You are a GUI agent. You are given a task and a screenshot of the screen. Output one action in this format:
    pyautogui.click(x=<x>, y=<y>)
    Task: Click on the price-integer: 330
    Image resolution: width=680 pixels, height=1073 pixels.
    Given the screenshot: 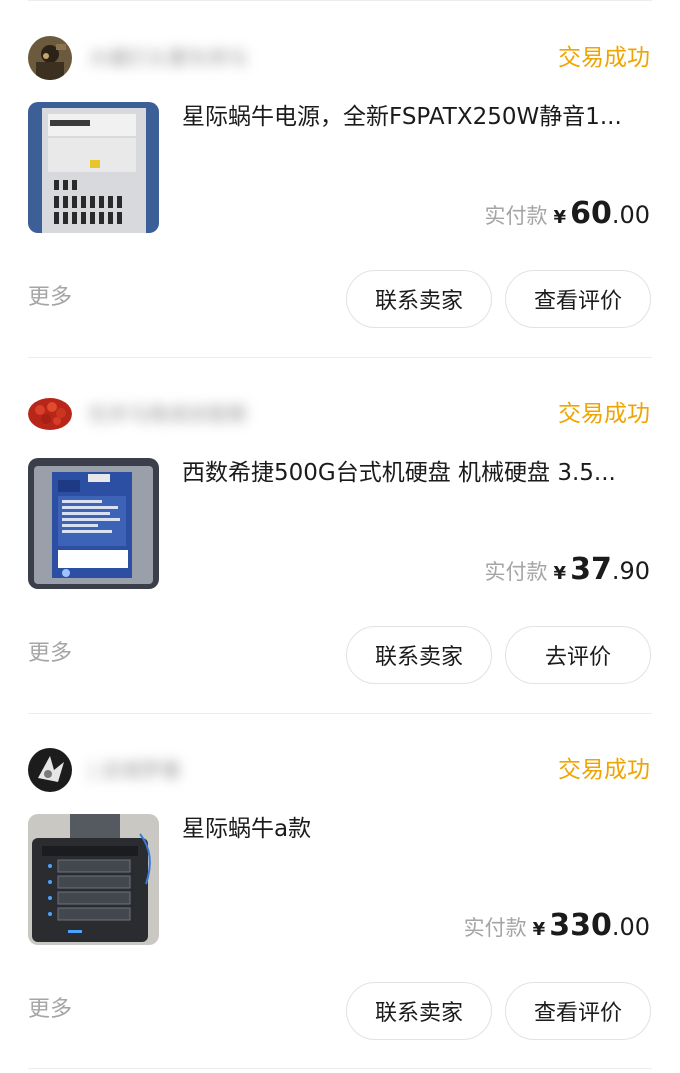 What is the action you would take?
    pyautogui.click(x=580, y=925)
    